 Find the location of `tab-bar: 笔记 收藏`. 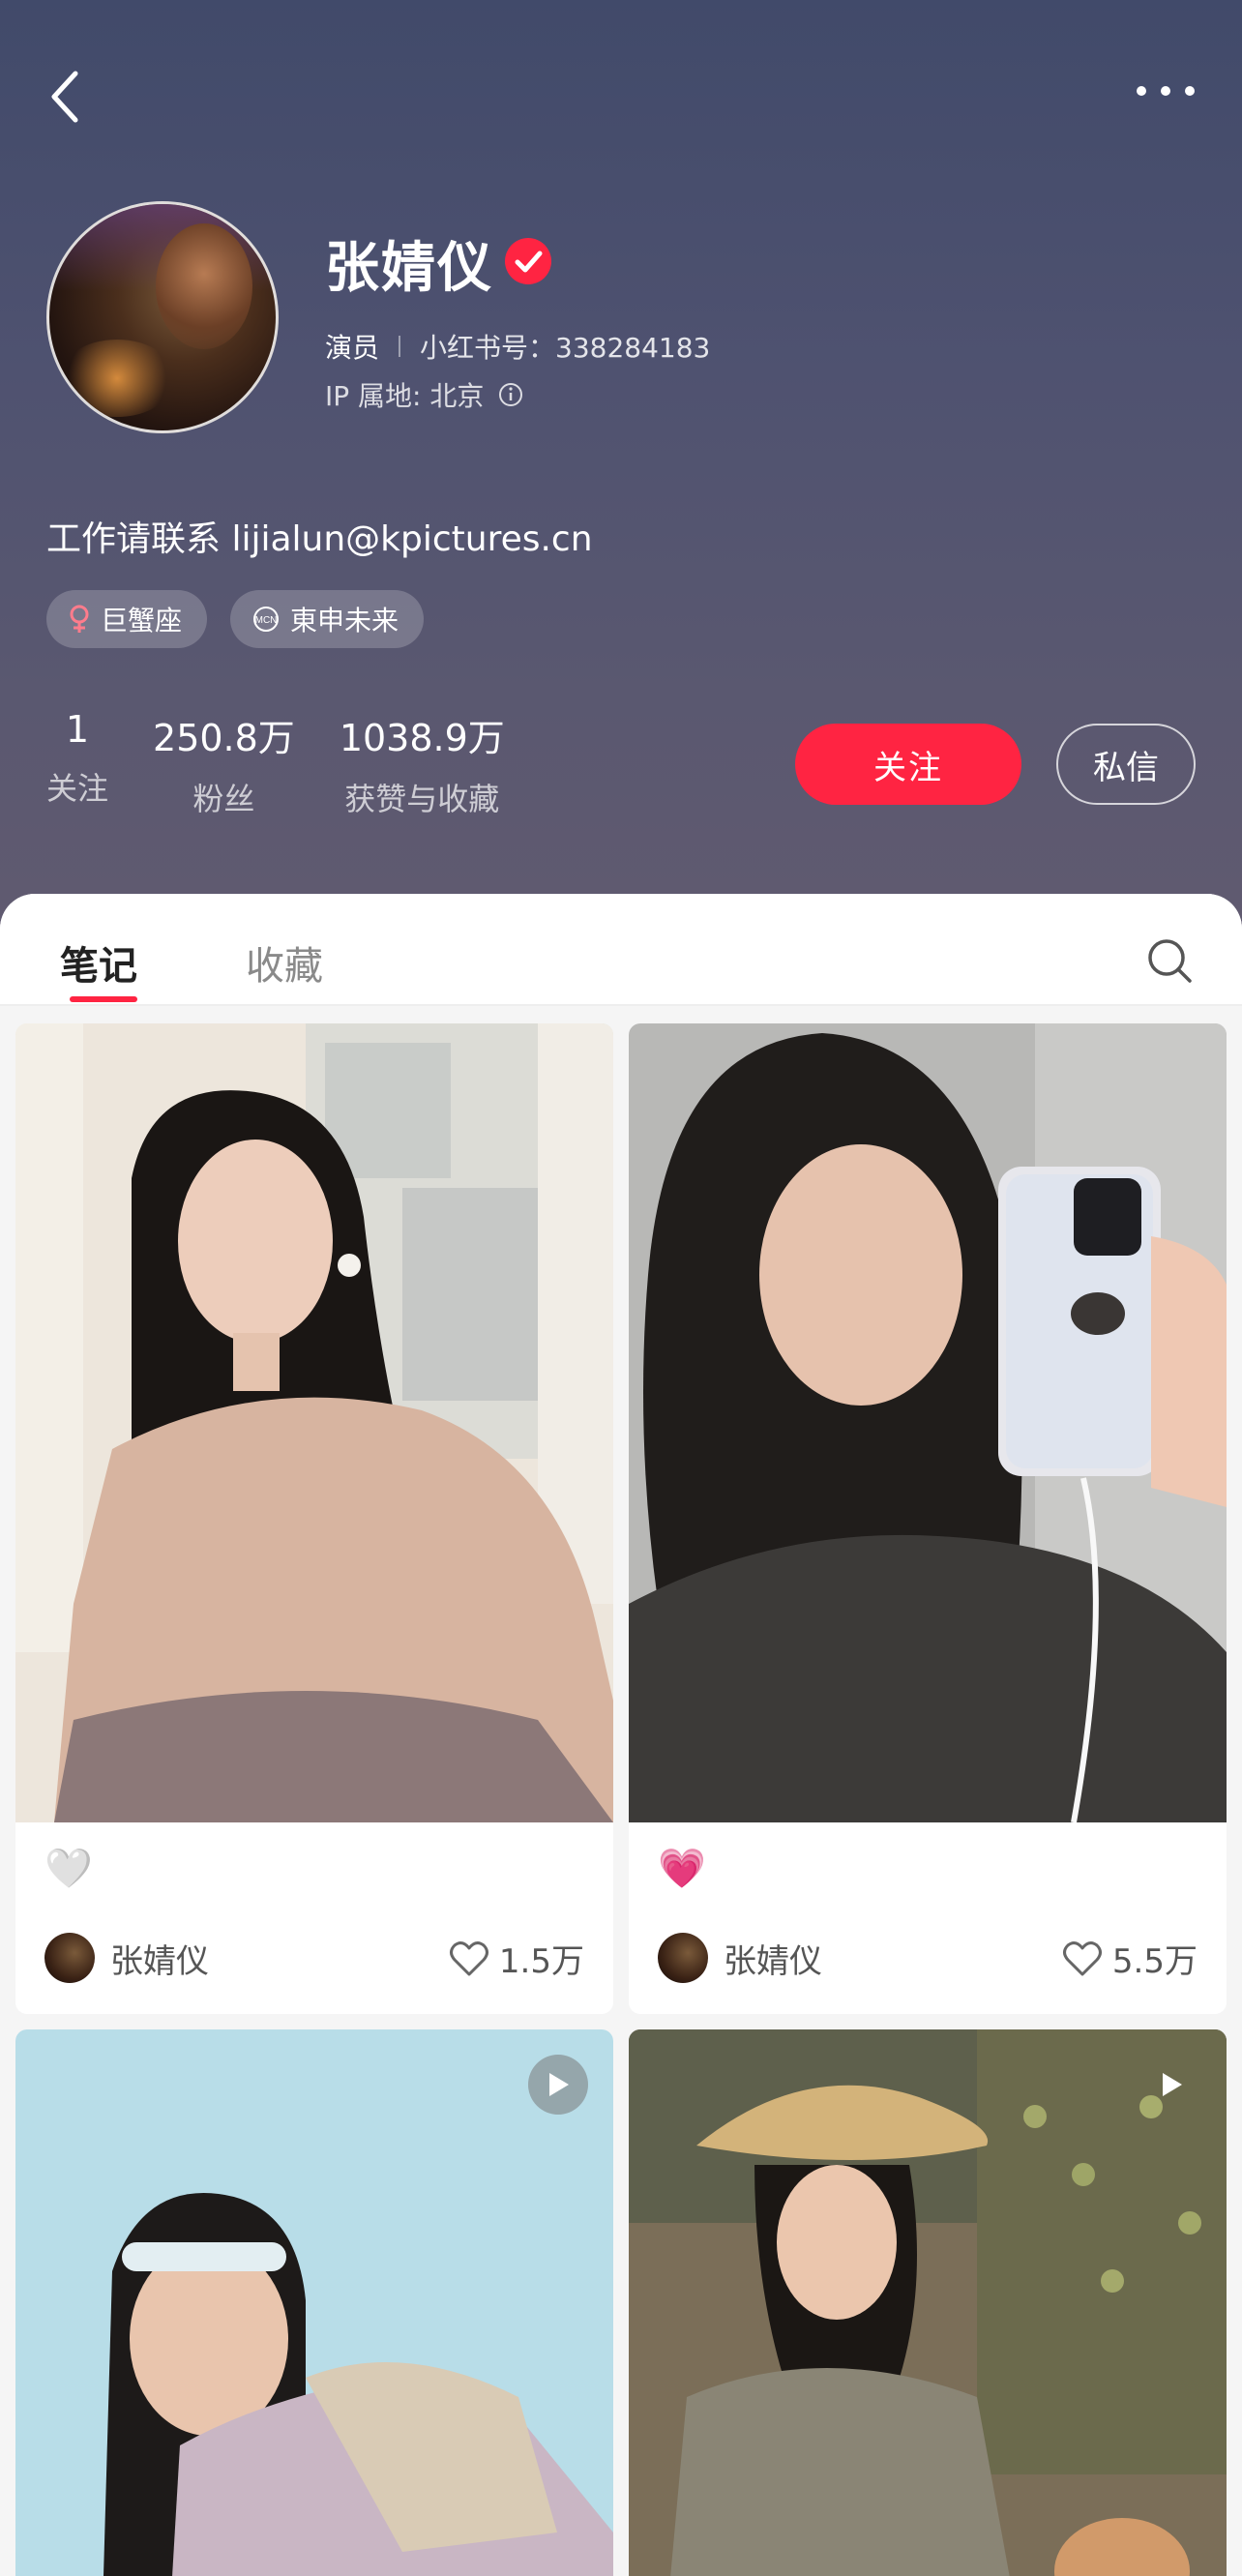

tab-bar: 笔记 收藏 is located at coordinates (621, 950).